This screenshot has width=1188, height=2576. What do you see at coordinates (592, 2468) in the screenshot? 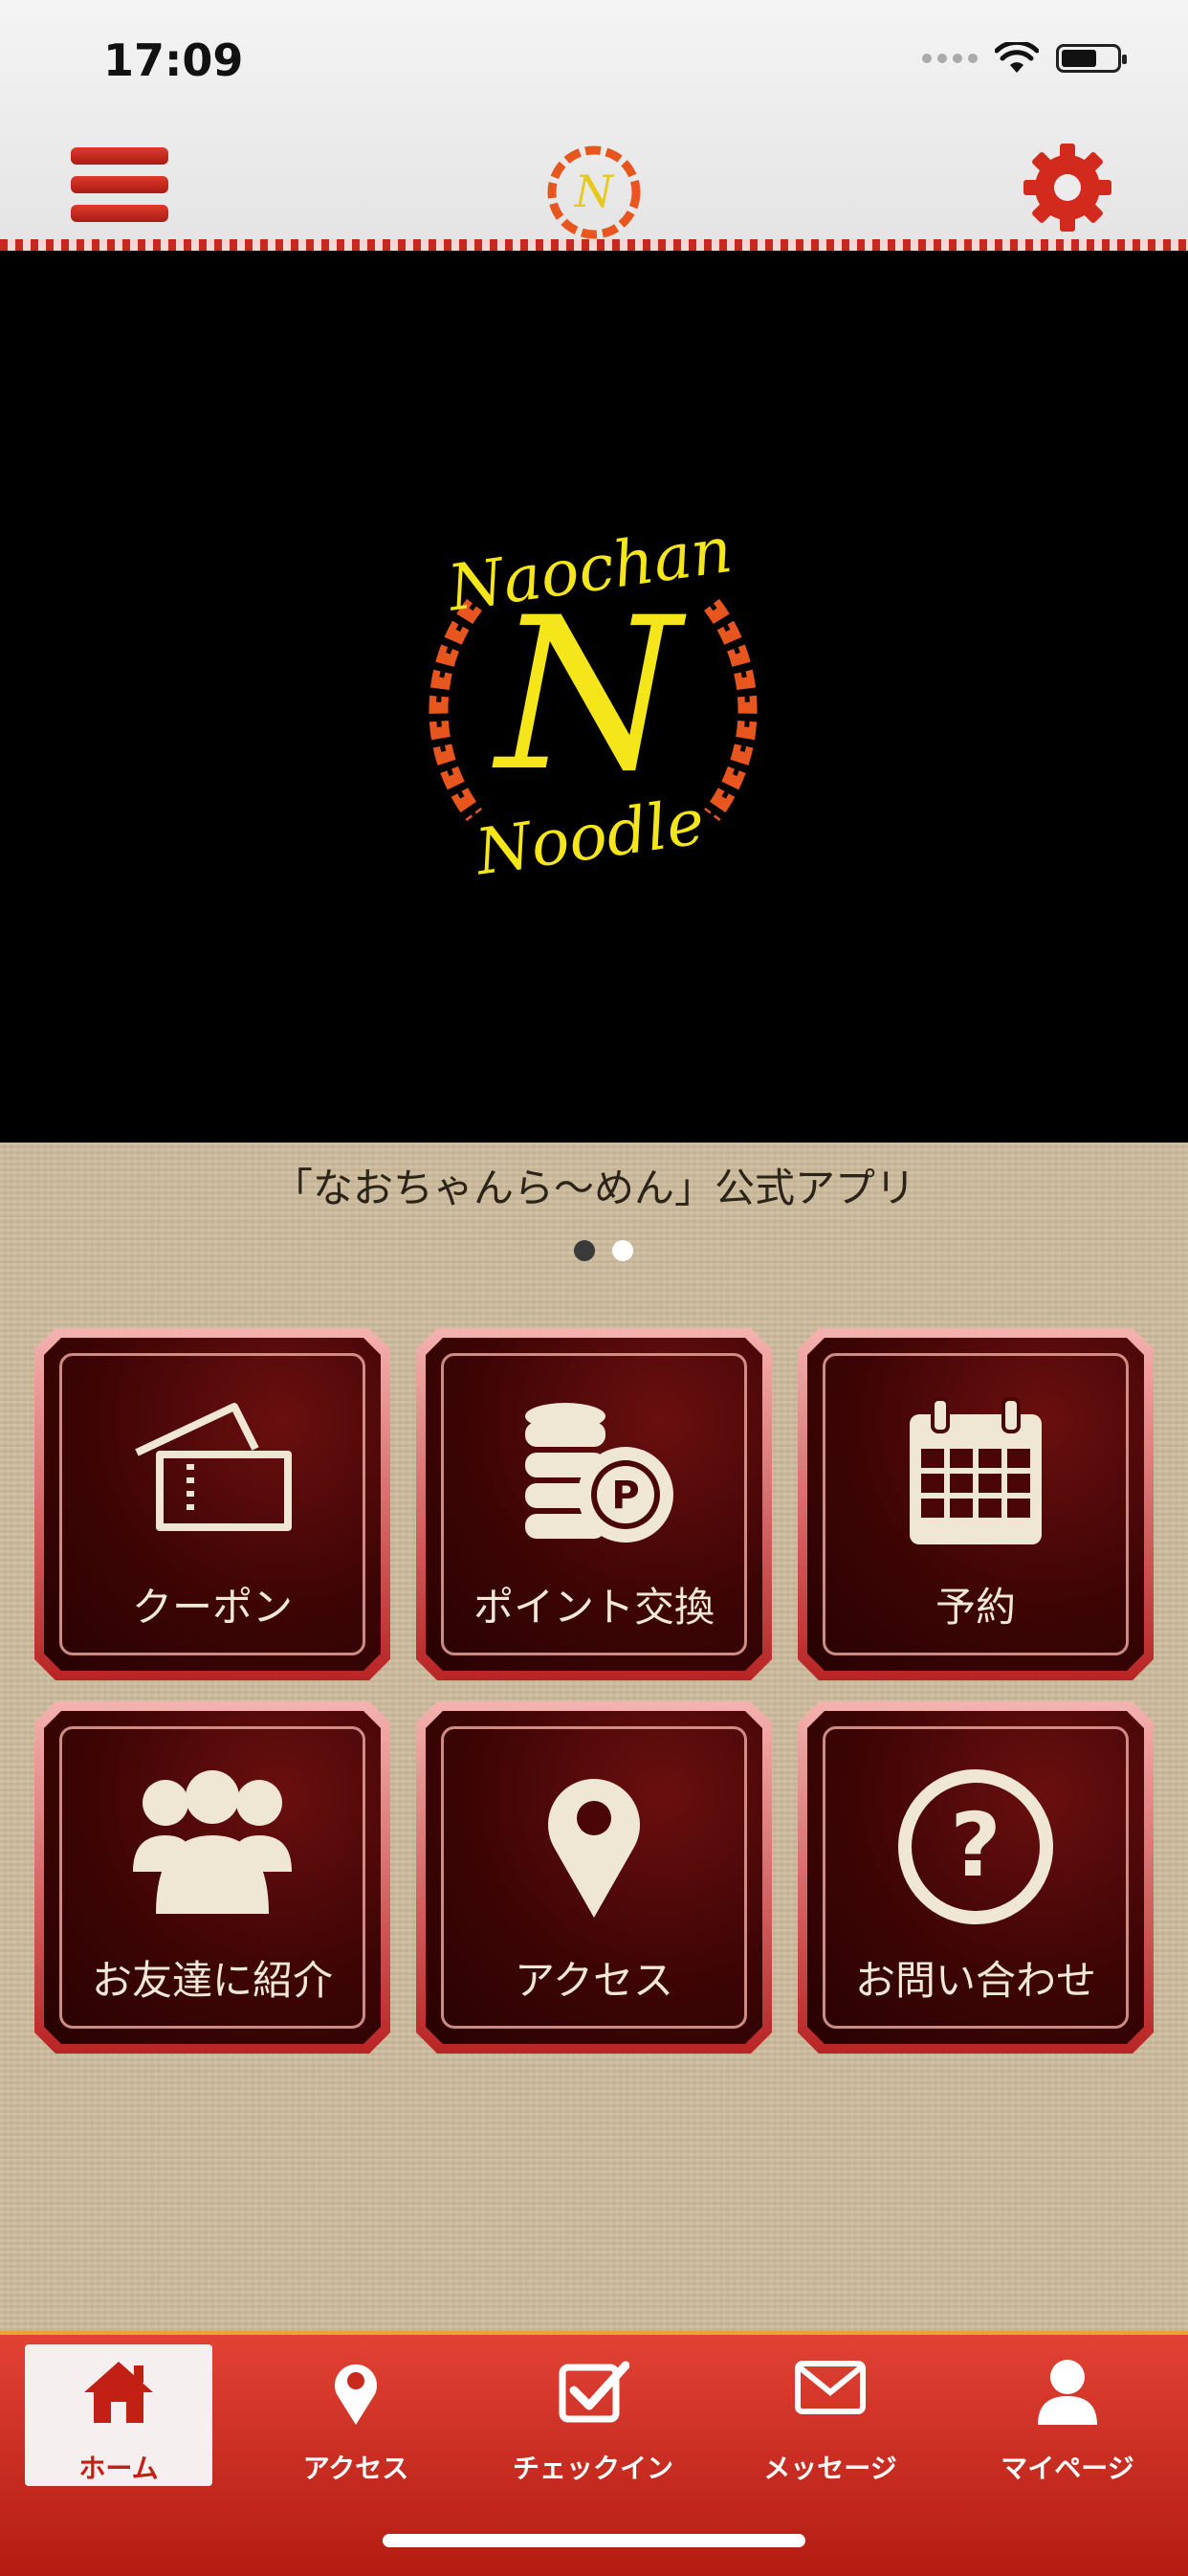
I see `tab-label: チェックイン` at bounding box center [592, 2468].